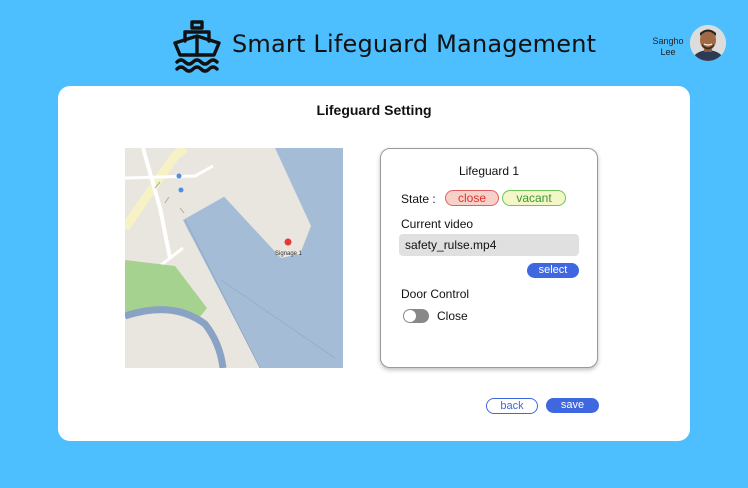 This screenshot has height=488, width=748. Describe the element at coordinates (418, 199) in the screenshot. I see `state-label: State :` at that location.